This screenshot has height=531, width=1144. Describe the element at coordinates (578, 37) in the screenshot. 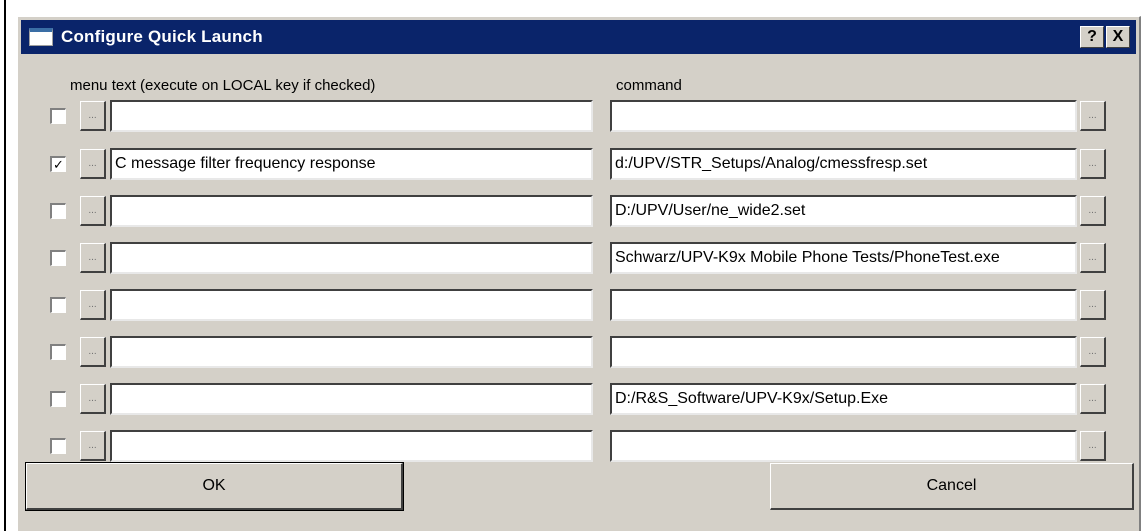

I see `title-bar: Configure Quick Launch ? X` at that location.